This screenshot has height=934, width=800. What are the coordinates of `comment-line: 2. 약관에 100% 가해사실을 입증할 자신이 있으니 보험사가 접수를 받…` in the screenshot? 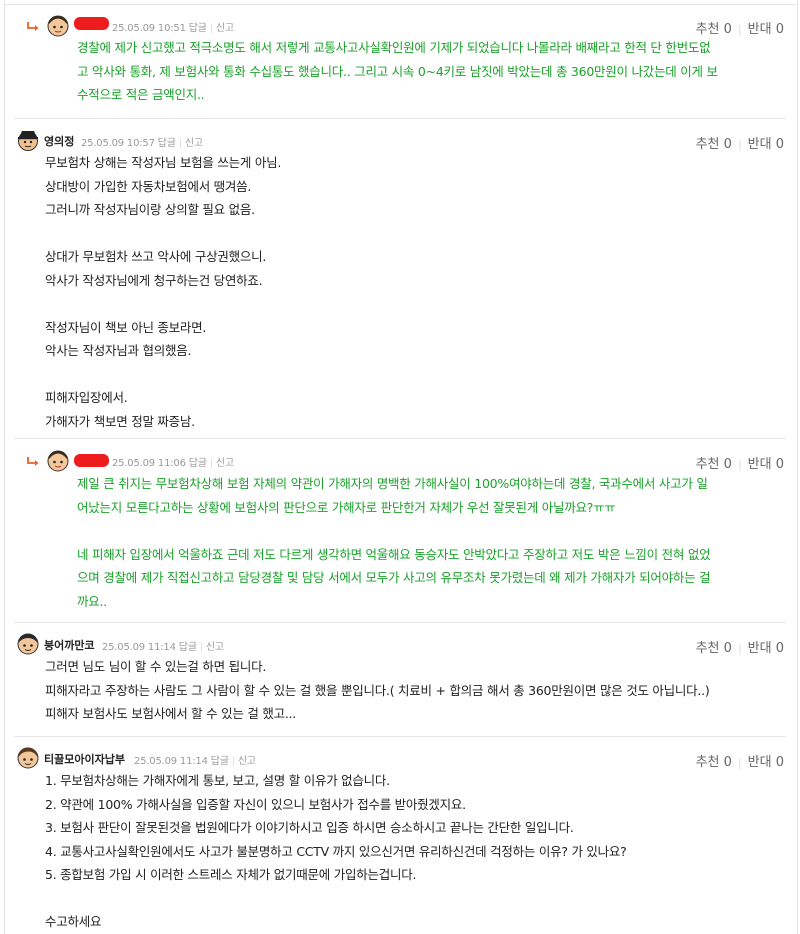 It's located at (255, 804).